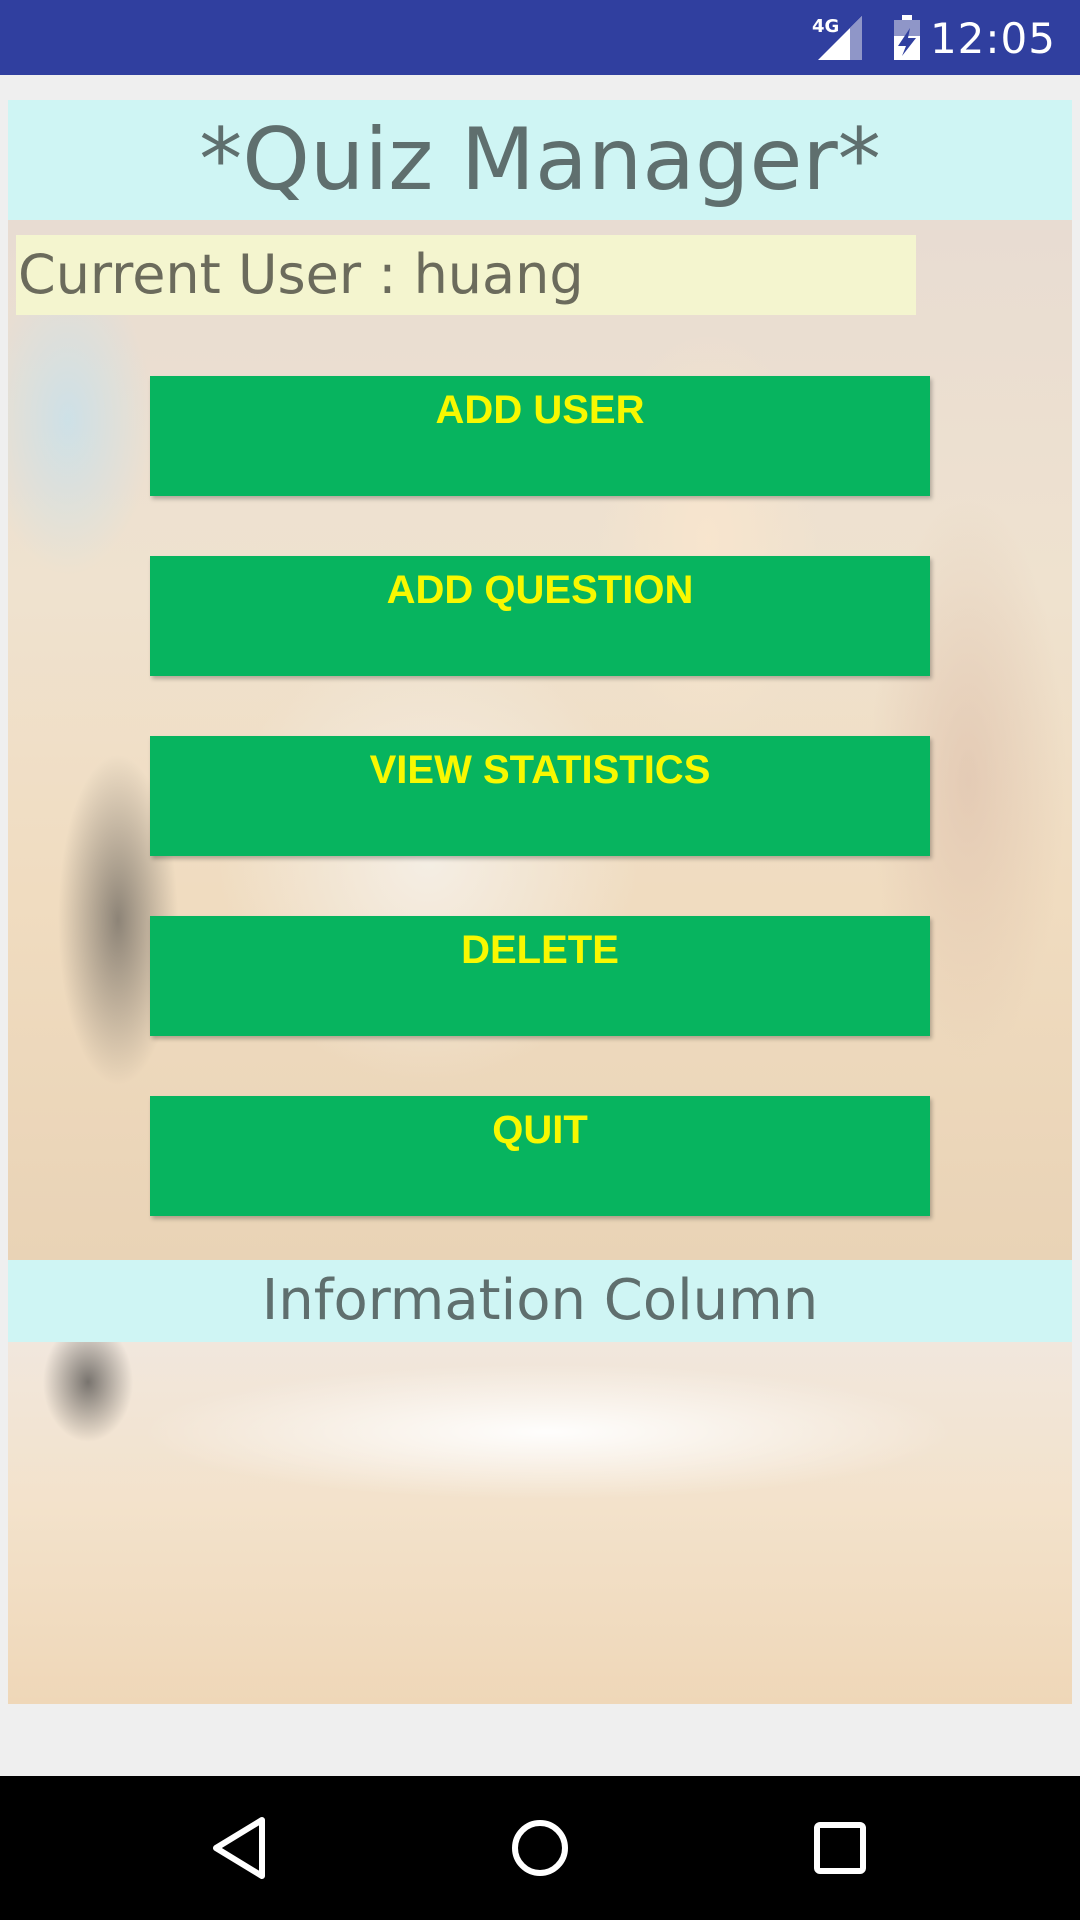  What do you see at coordinates (825, 26) in the screenshot?
I see `network-type-label: 4G` at bounding box center [825, 26].